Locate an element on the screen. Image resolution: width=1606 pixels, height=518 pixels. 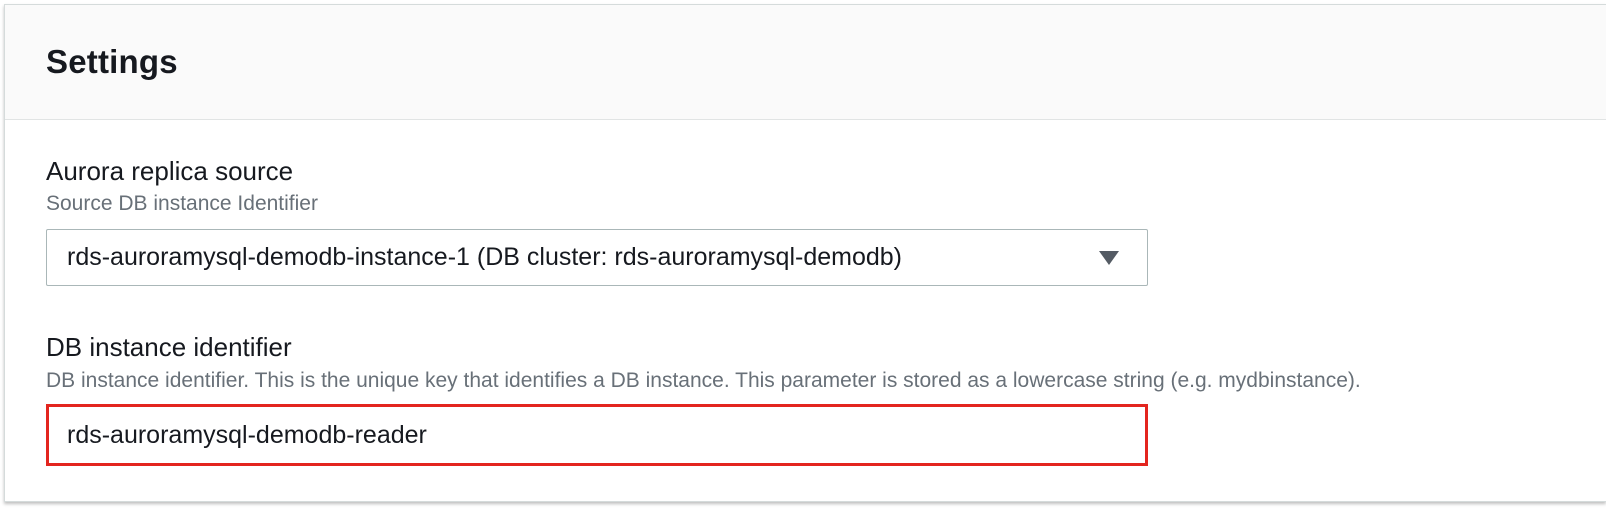
db-identifier-label: DB instance identifier is located at coordinates (169, 347).